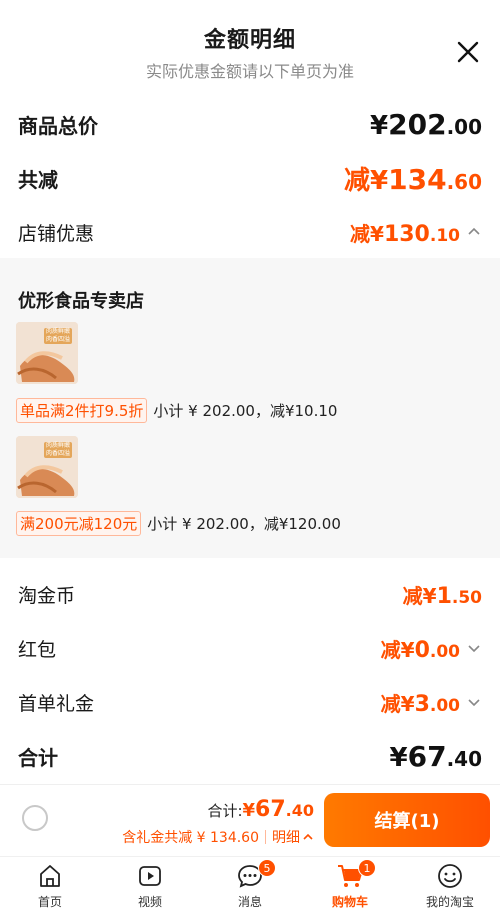  Describe the element at coordinates (56, 703) in the screenshot. I see `first-gift-label: 首单礼金` at that location.